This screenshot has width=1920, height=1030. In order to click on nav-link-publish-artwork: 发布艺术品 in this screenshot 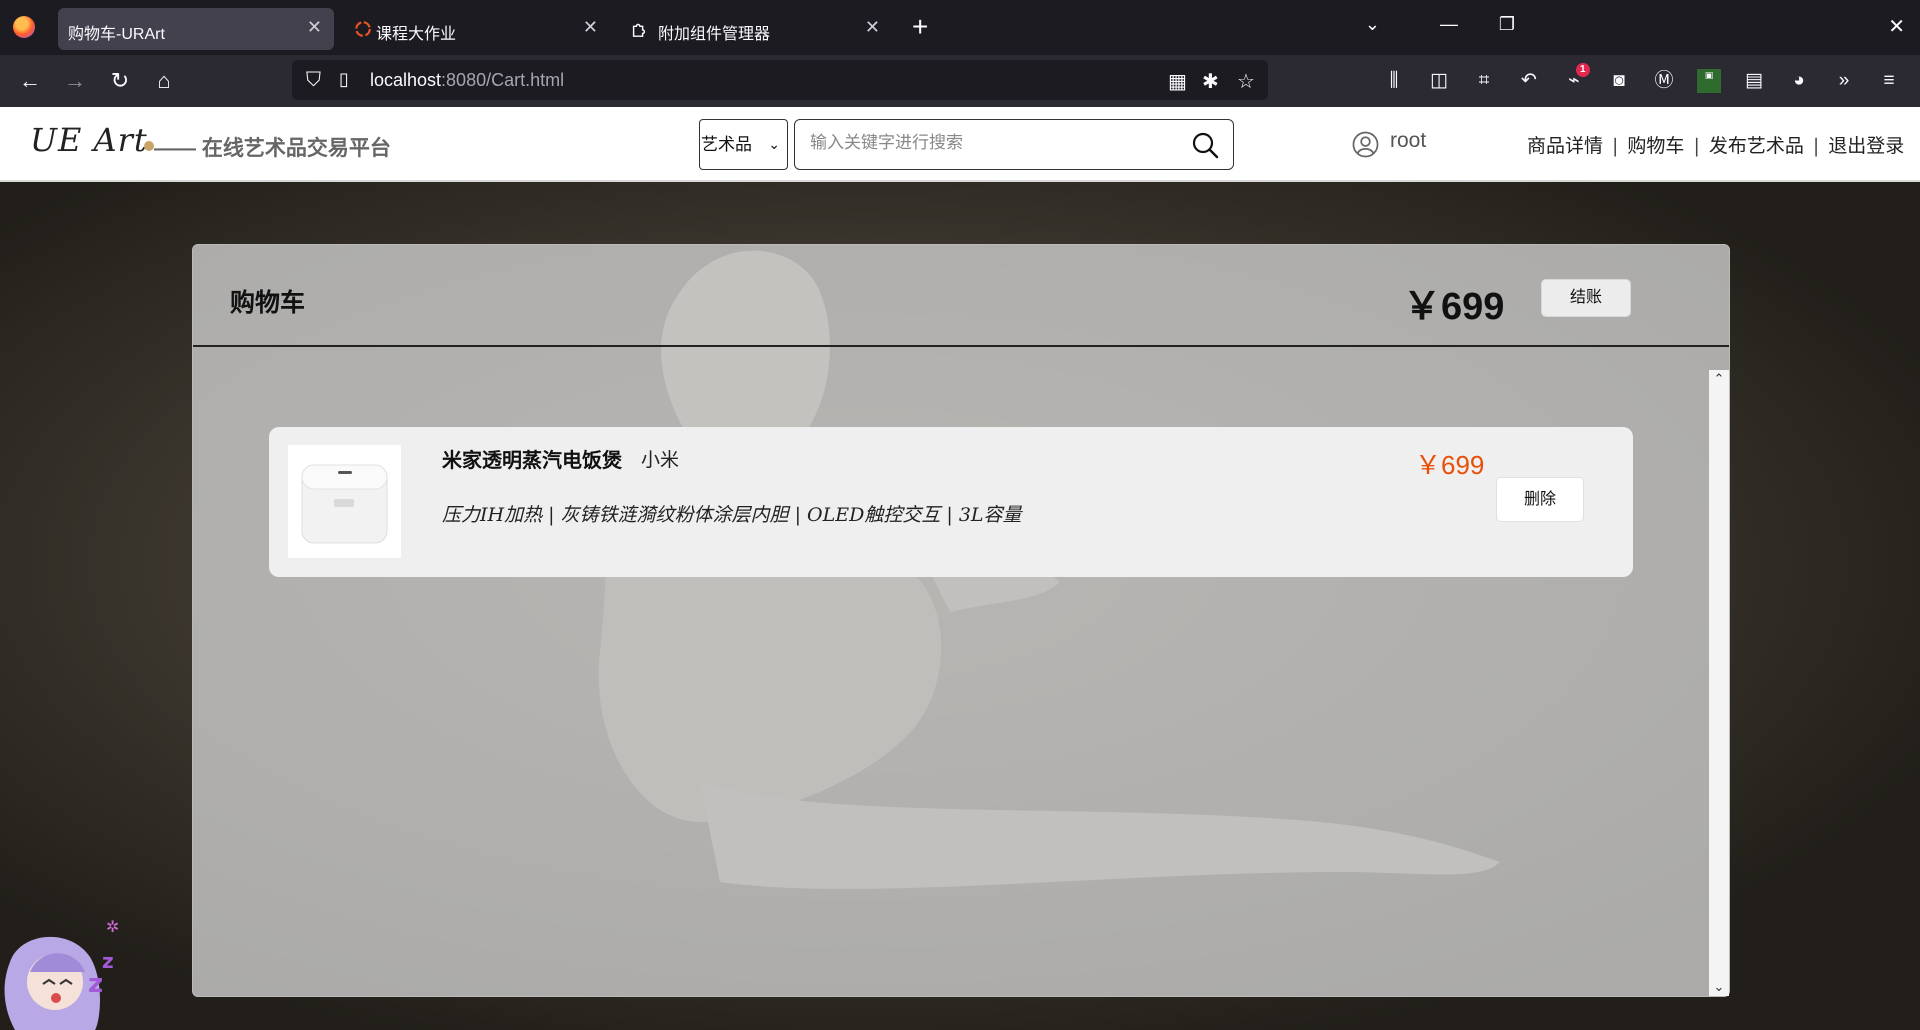, I will do `click(1756, 146)`.